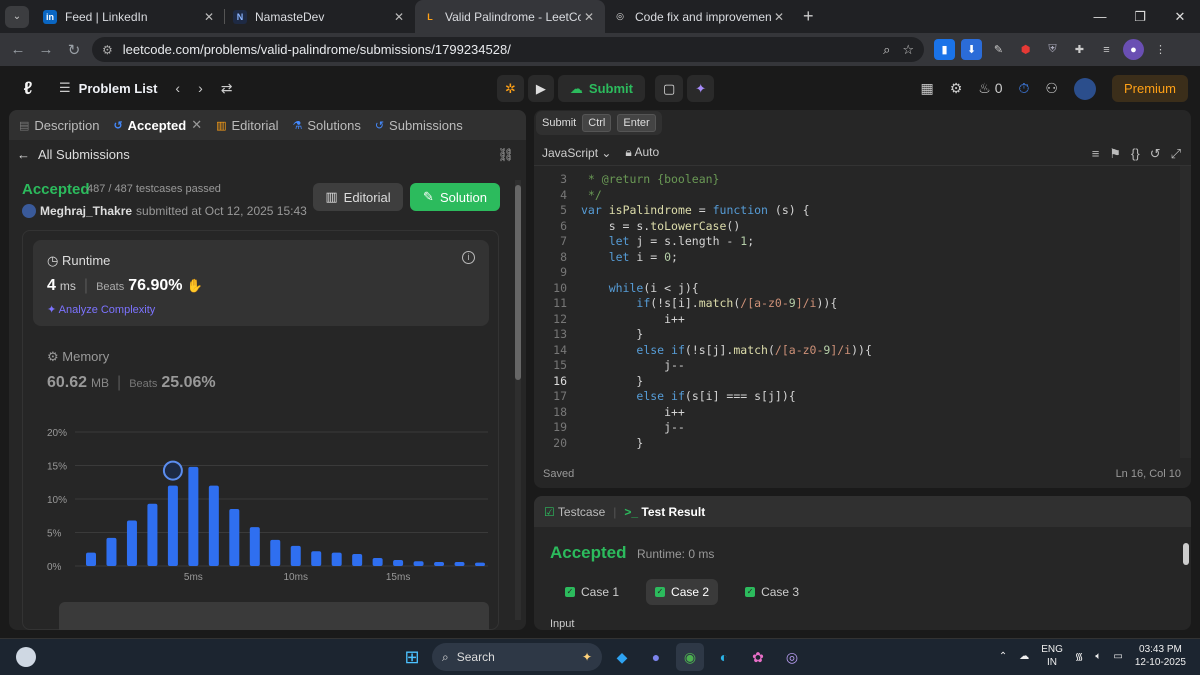 The width and height of the screenshot is (1200, 675). What do you see at coordinates (601, 88) in the screenshot?
I see `submit-button: ☁ Submit` at bounding box center [601, 88].